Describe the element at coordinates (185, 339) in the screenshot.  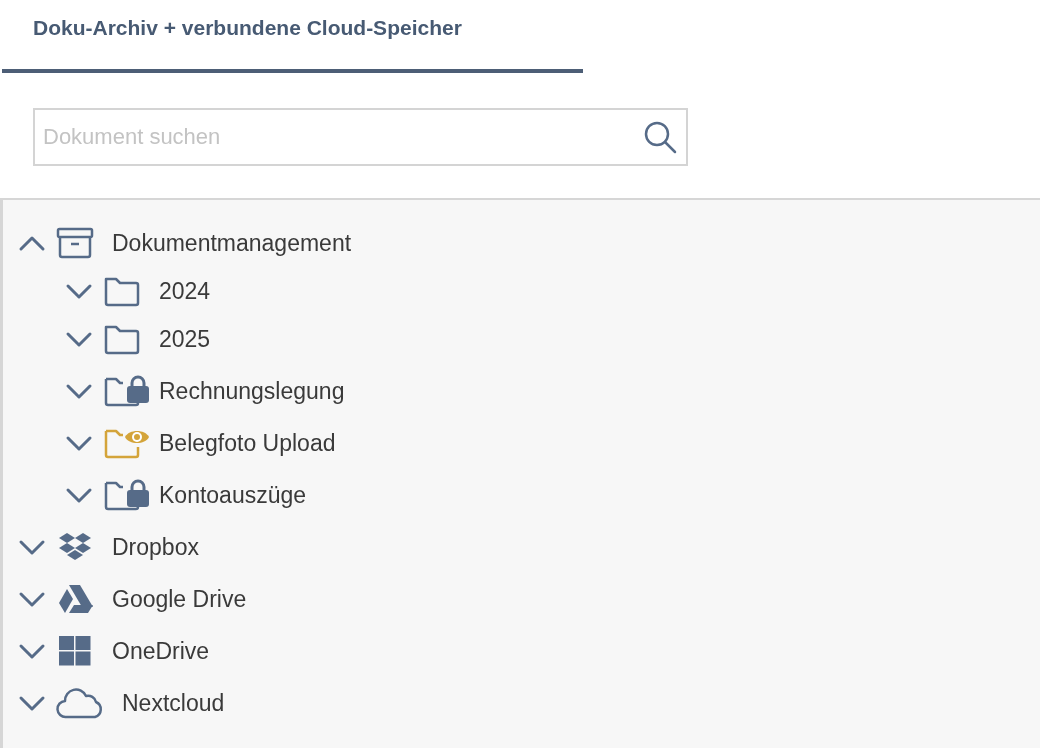
I see `tree-item-label: 2025` at that location.